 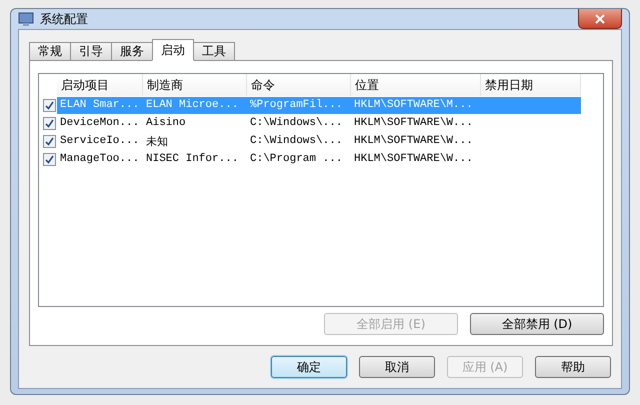 I want to click on column-header: 命令, so click(x=299, y=85).